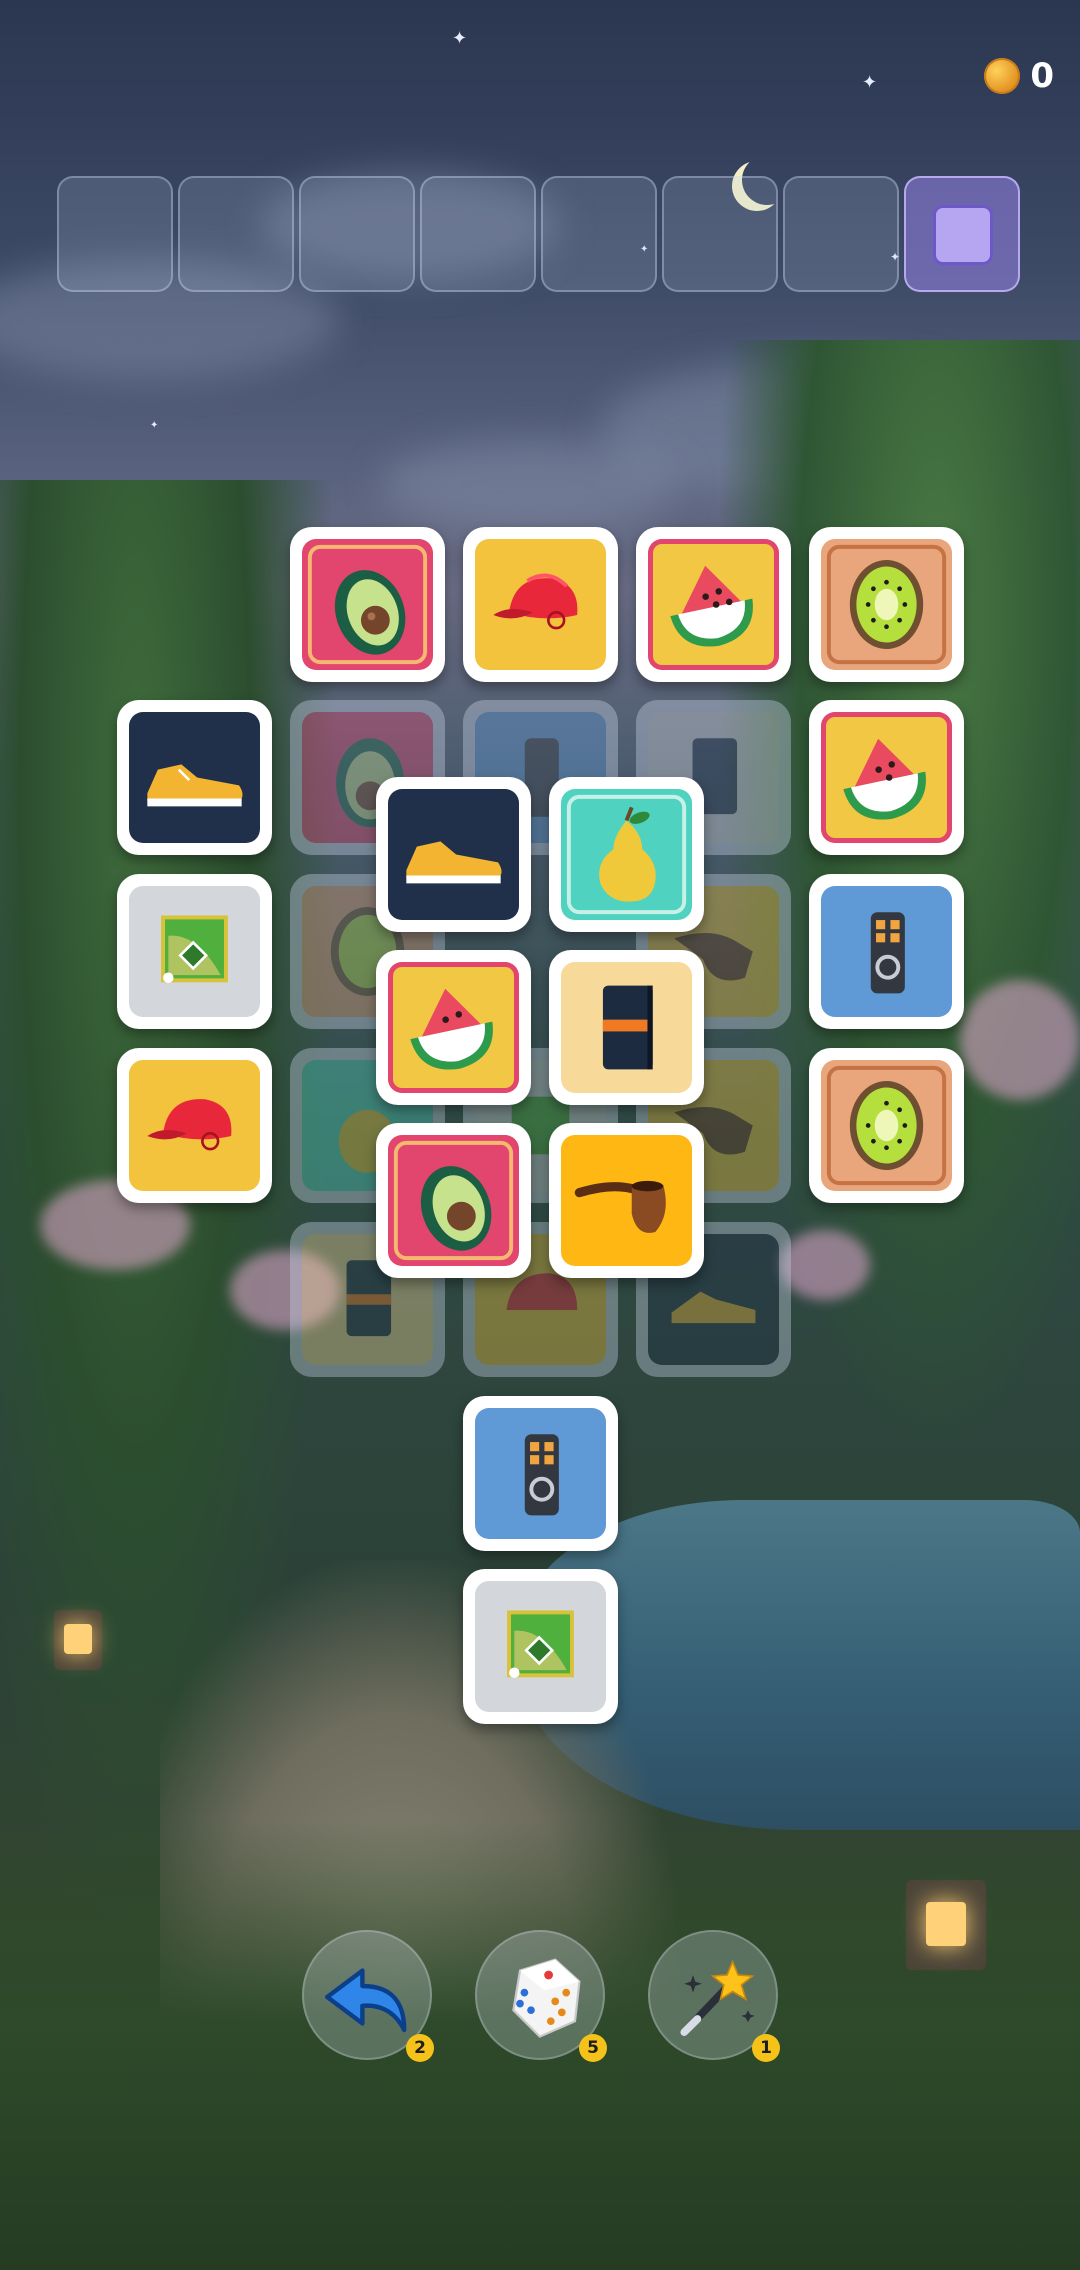 Image resolution: width=1080 pixels, height=2270 pixels. I want to click on tile-sneaker, so click(194, 777).